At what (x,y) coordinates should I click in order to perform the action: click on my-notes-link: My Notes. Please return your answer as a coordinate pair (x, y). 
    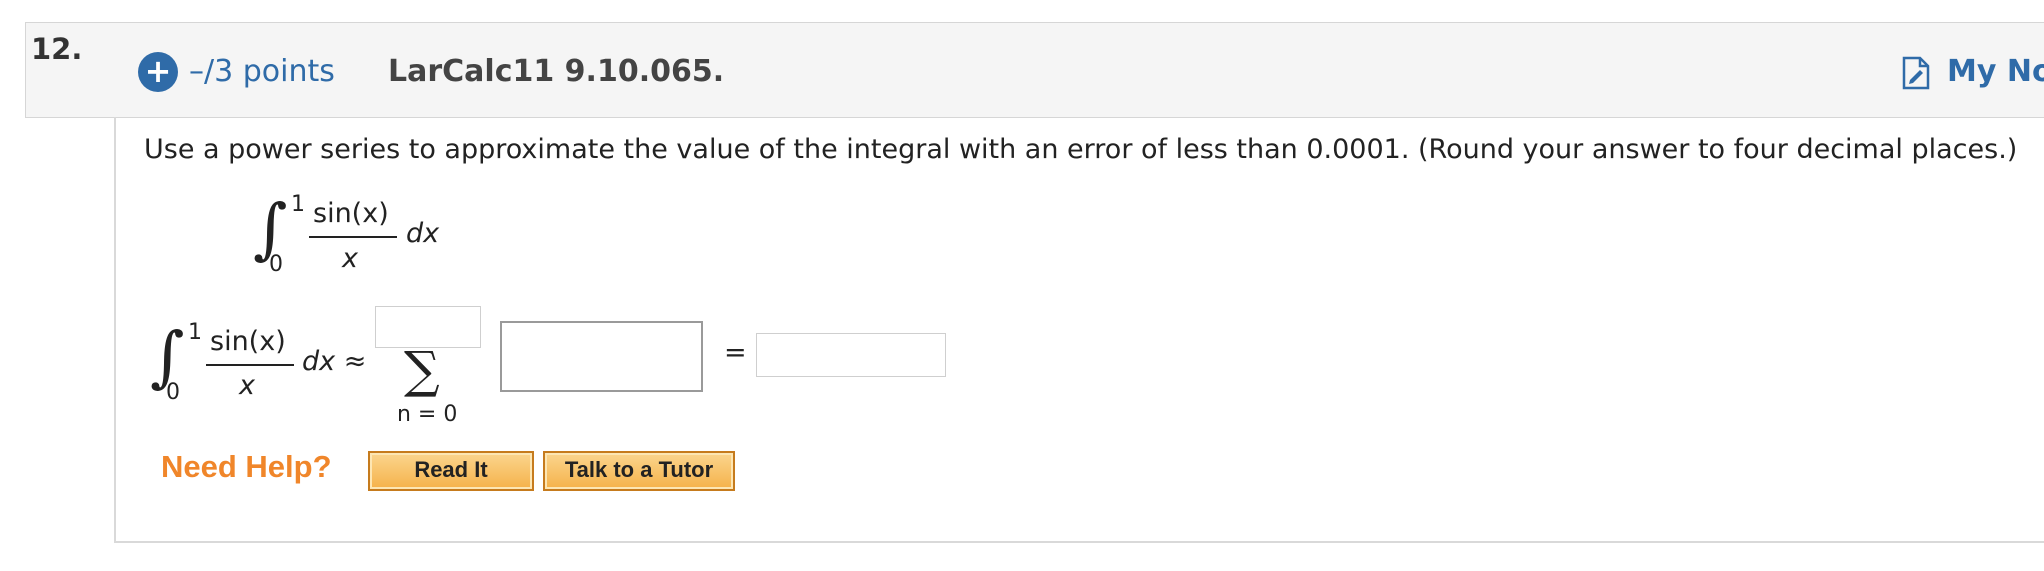
    Looking at the image, I should click on (1995, 71).